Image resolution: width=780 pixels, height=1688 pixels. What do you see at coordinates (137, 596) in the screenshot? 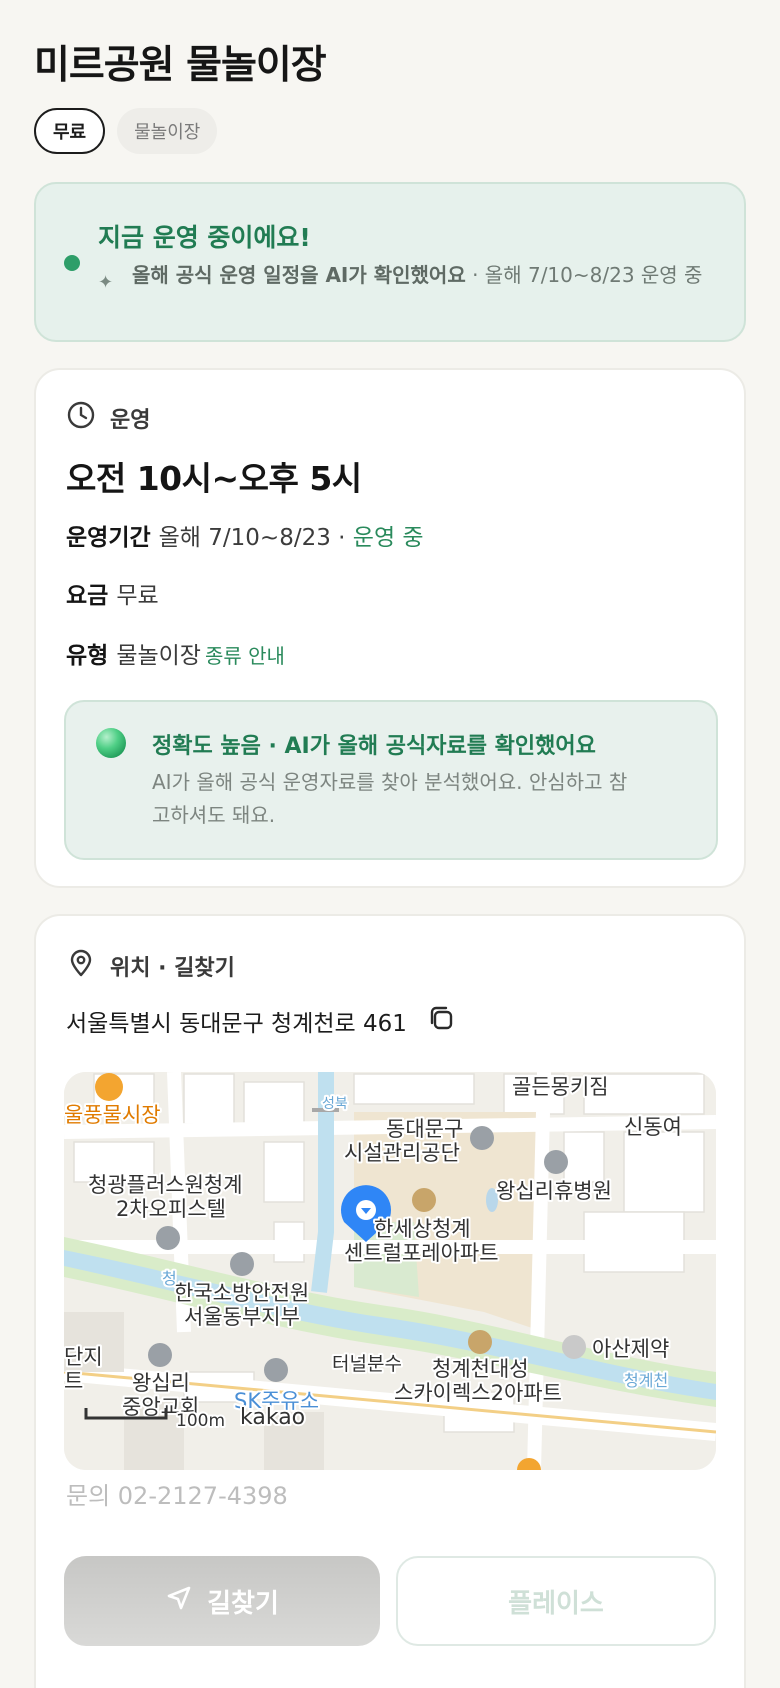
I see `fee-value: 무료` at bounding box center [137, 596].